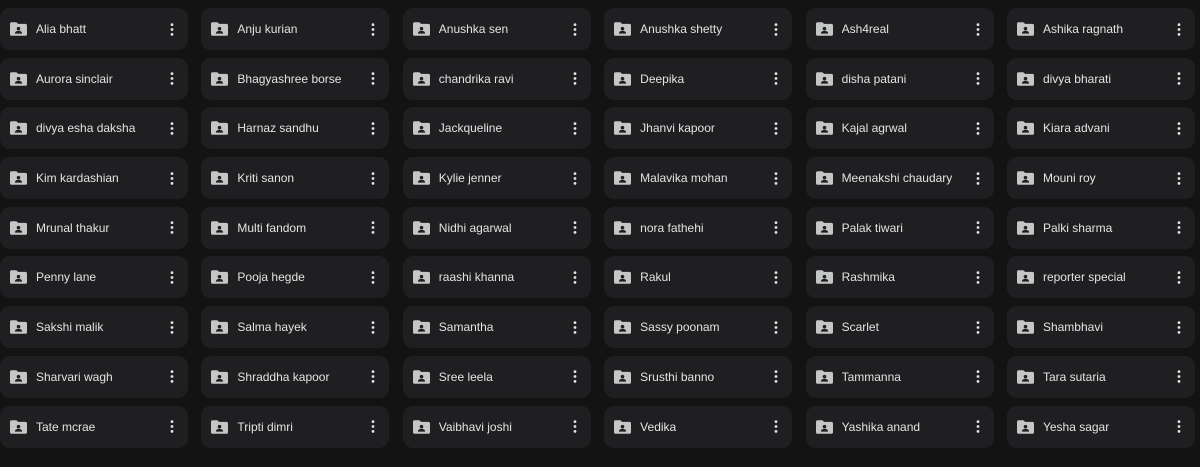 Image resolution: width=1200 pixels, height=467 pixels. What do you see at coordinates (1100, 178) in the screenshot?
I see `folder-item: Mouni roy` at bounding box center [1100, 178].